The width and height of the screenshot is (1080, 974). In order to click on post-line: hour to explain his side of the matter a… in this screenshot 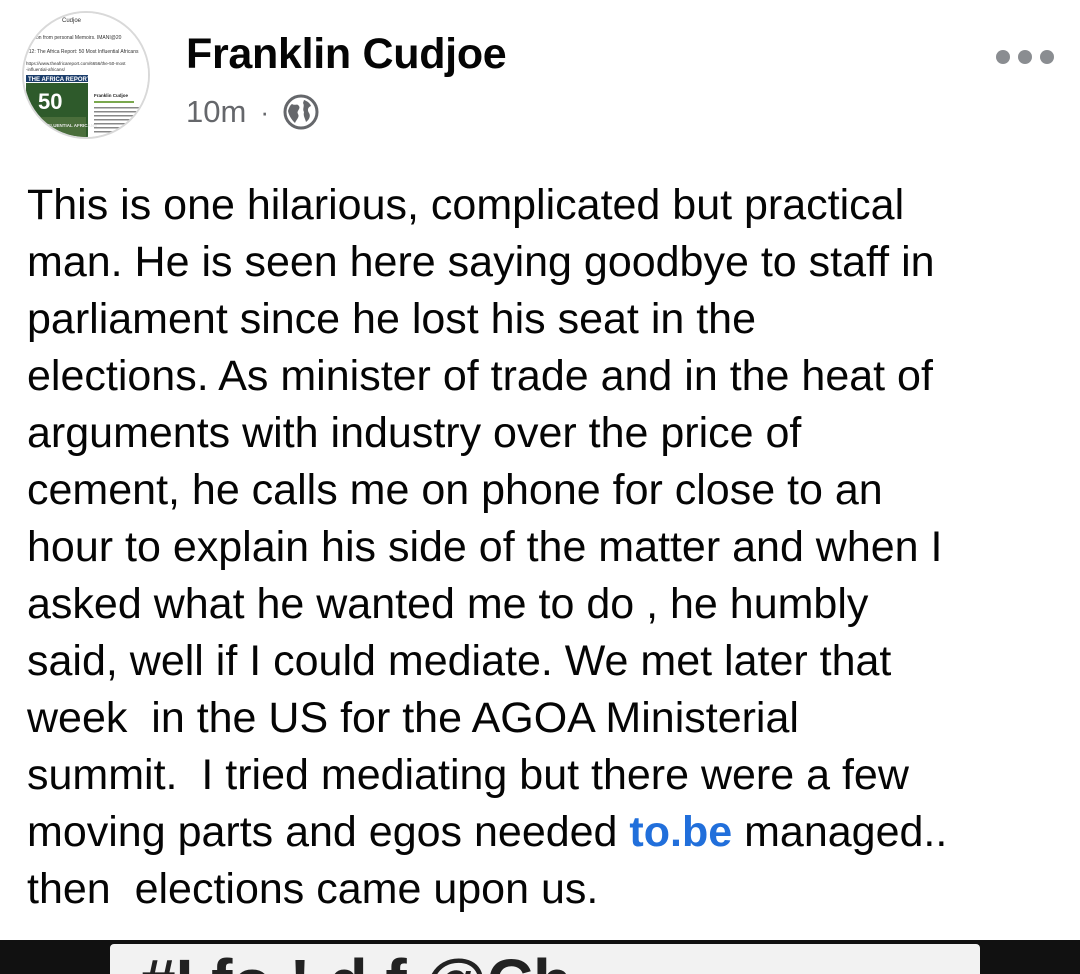, I will do `click(485, 547)`.